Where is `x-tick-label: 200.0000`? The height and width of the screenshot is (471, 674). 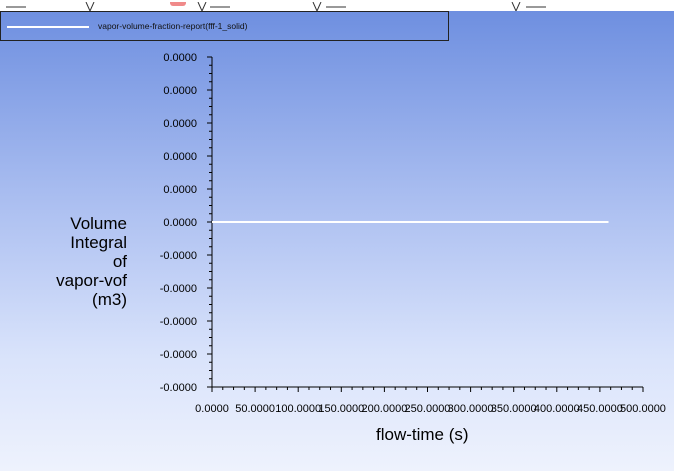
x-tick-label: 200.0000 is located at coordinates (384, 409).